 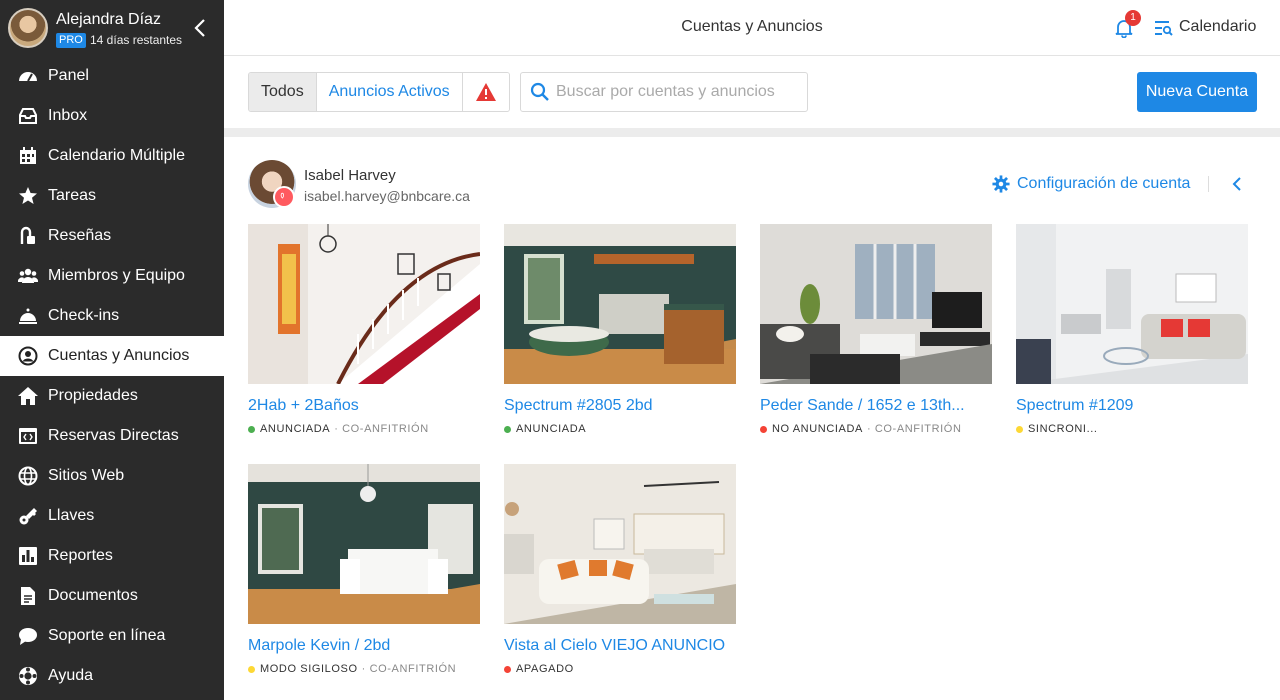 What do you see at coordinates (28, 436) in the screenshot?
I see `browser-code-icon` at bounding box center [28, 436].